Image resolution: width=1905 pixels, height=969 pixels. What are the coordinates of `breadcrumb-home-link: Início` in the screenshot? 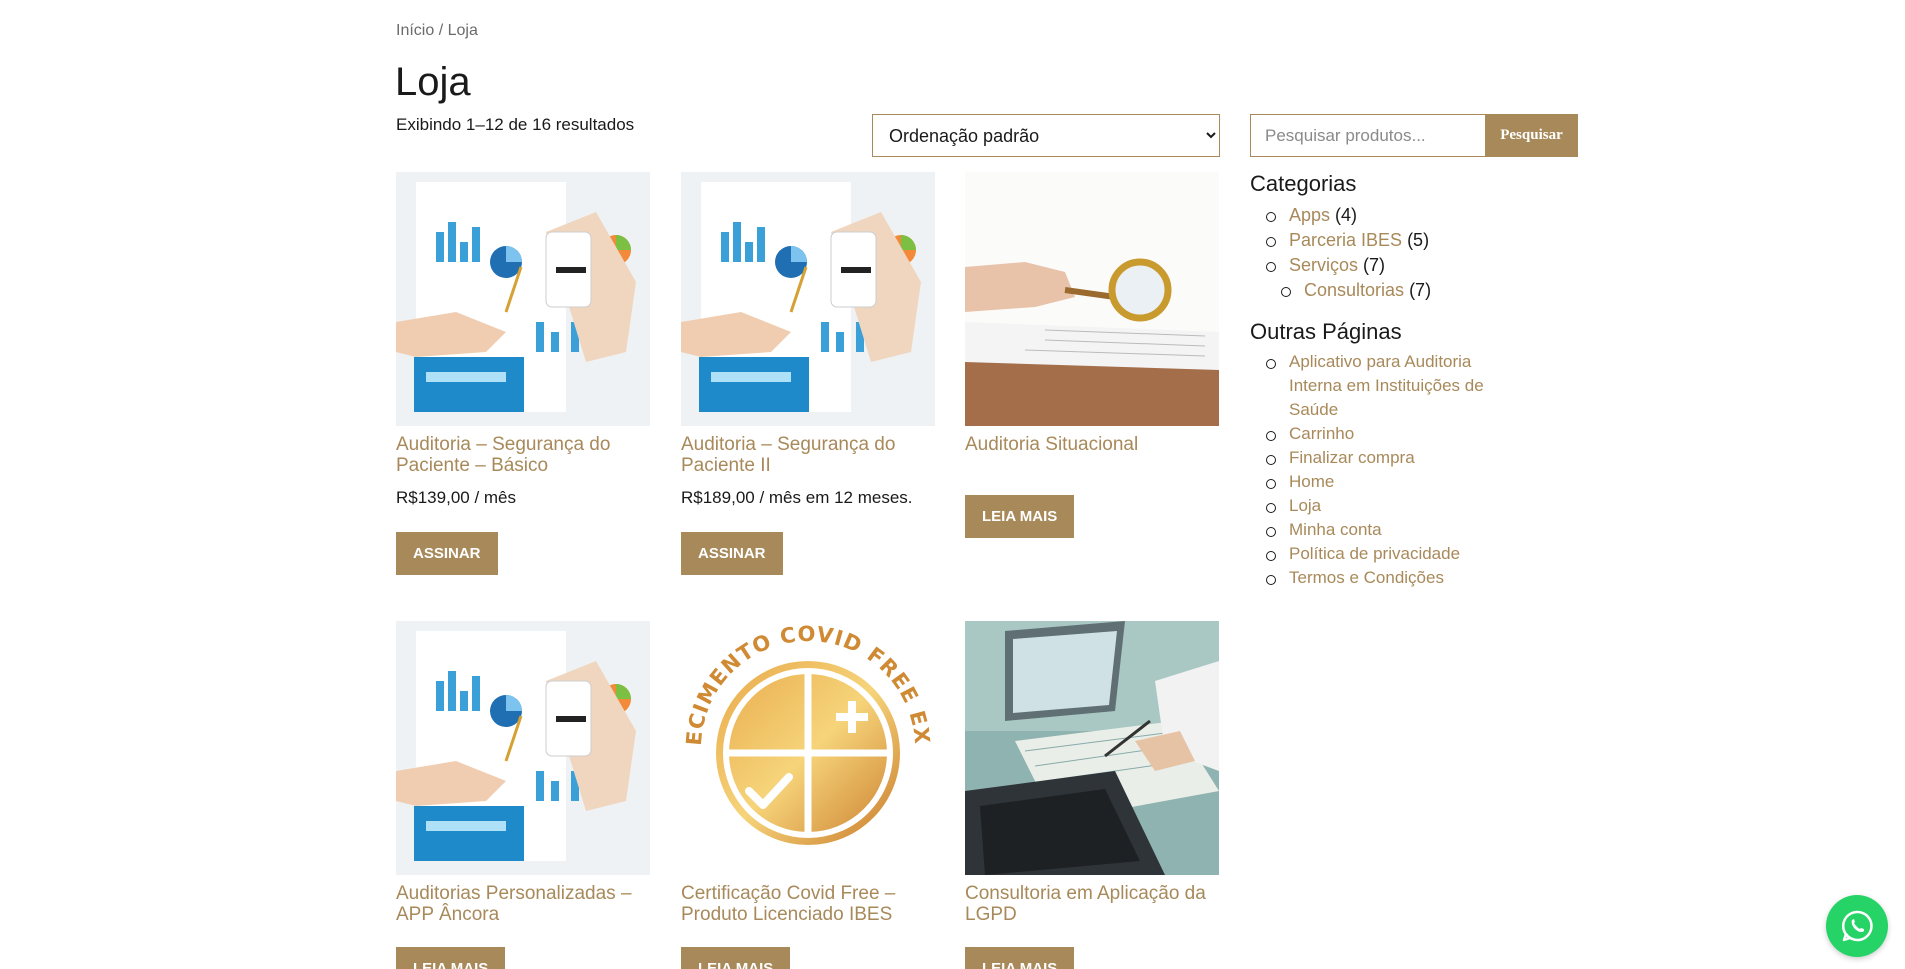 It's located at (415, 30).